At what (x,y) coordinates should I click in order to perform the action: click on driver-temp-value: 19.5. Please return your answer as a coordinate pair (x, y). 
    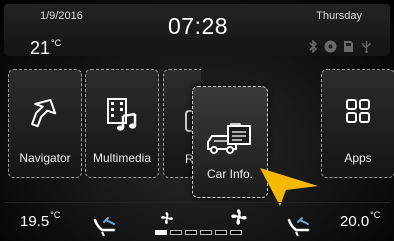
    Looking at the image, I should click on (35, 221).